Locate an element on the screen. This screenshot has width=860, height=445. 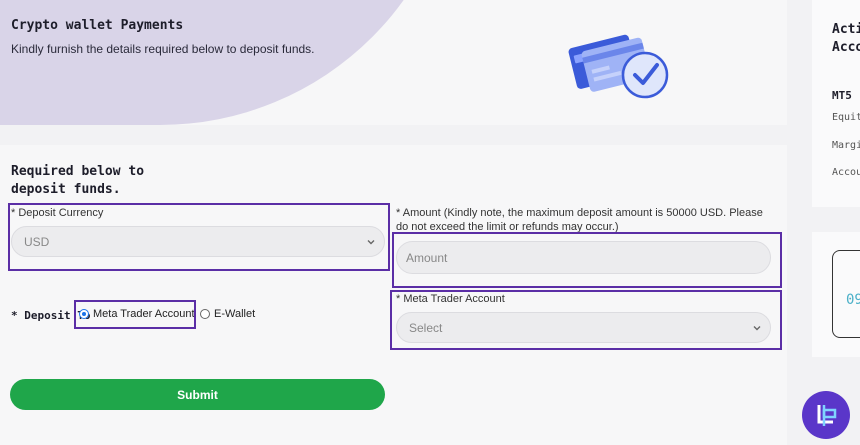
brand-logo-icon is located at coordinates (826, 415).